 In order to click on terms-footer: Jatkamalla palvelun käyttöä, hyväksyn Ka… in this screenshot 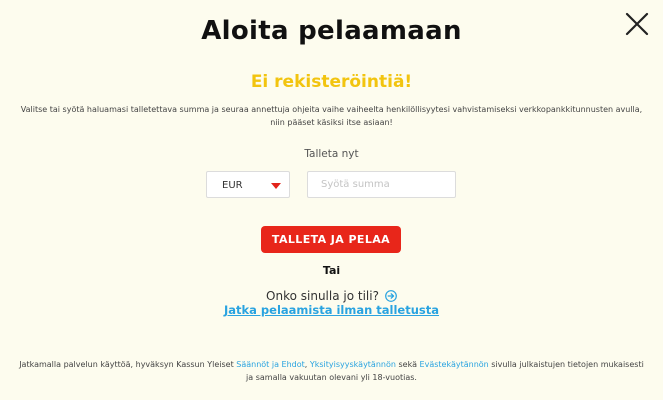, I will do `click(331, 371)`.